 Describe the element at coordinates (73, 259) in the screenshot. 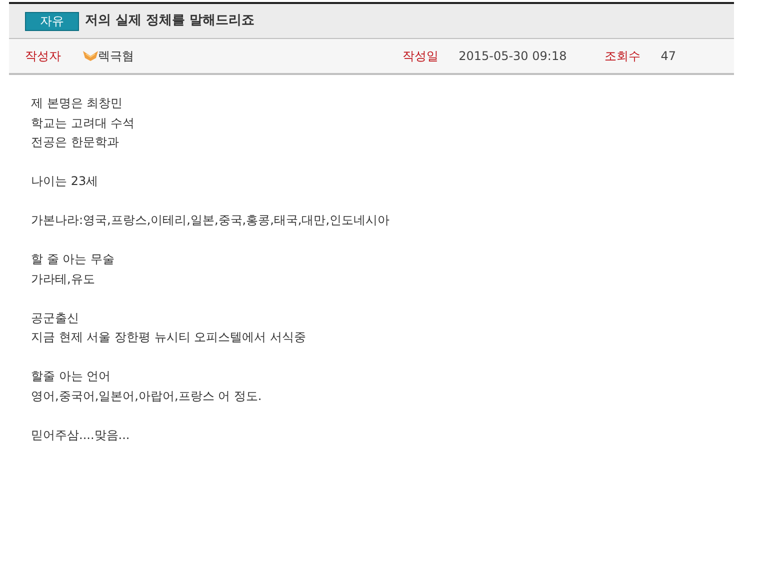

I see `body-text-line: 할 줄 아는 무술` at that location.